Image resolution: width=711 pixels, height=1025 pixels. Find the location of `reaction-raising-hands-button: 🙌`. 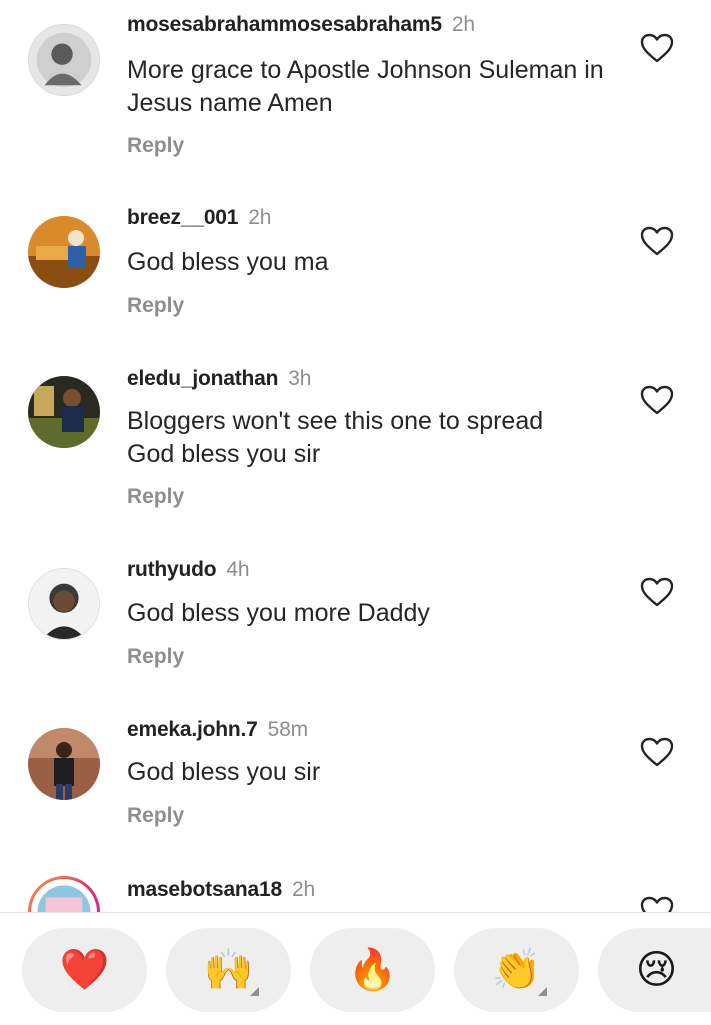

reaction-raising-hands-button: 🙌 is located at coordinates (228, 970).